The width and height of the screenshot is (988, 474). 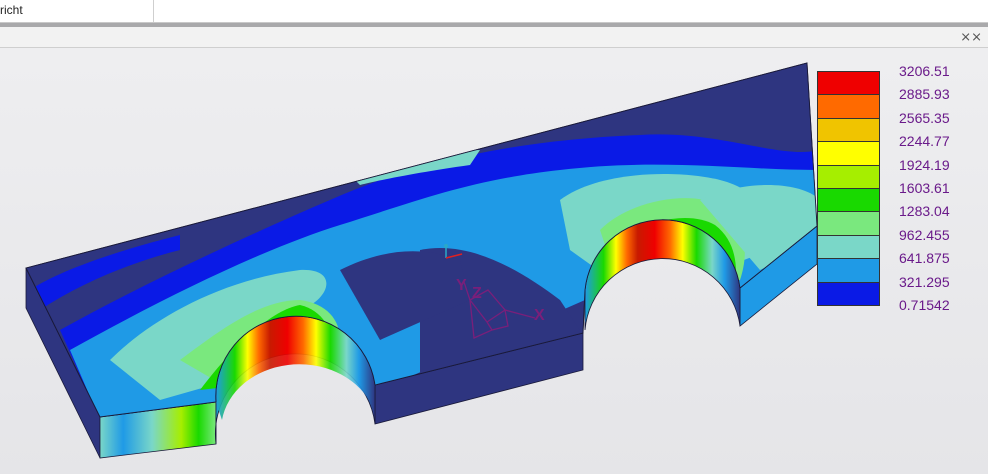 What do you see at coordinates (924, 188) in the screenshot?
I see `legend-value: 1603.61` at bounding box center [924, 188].